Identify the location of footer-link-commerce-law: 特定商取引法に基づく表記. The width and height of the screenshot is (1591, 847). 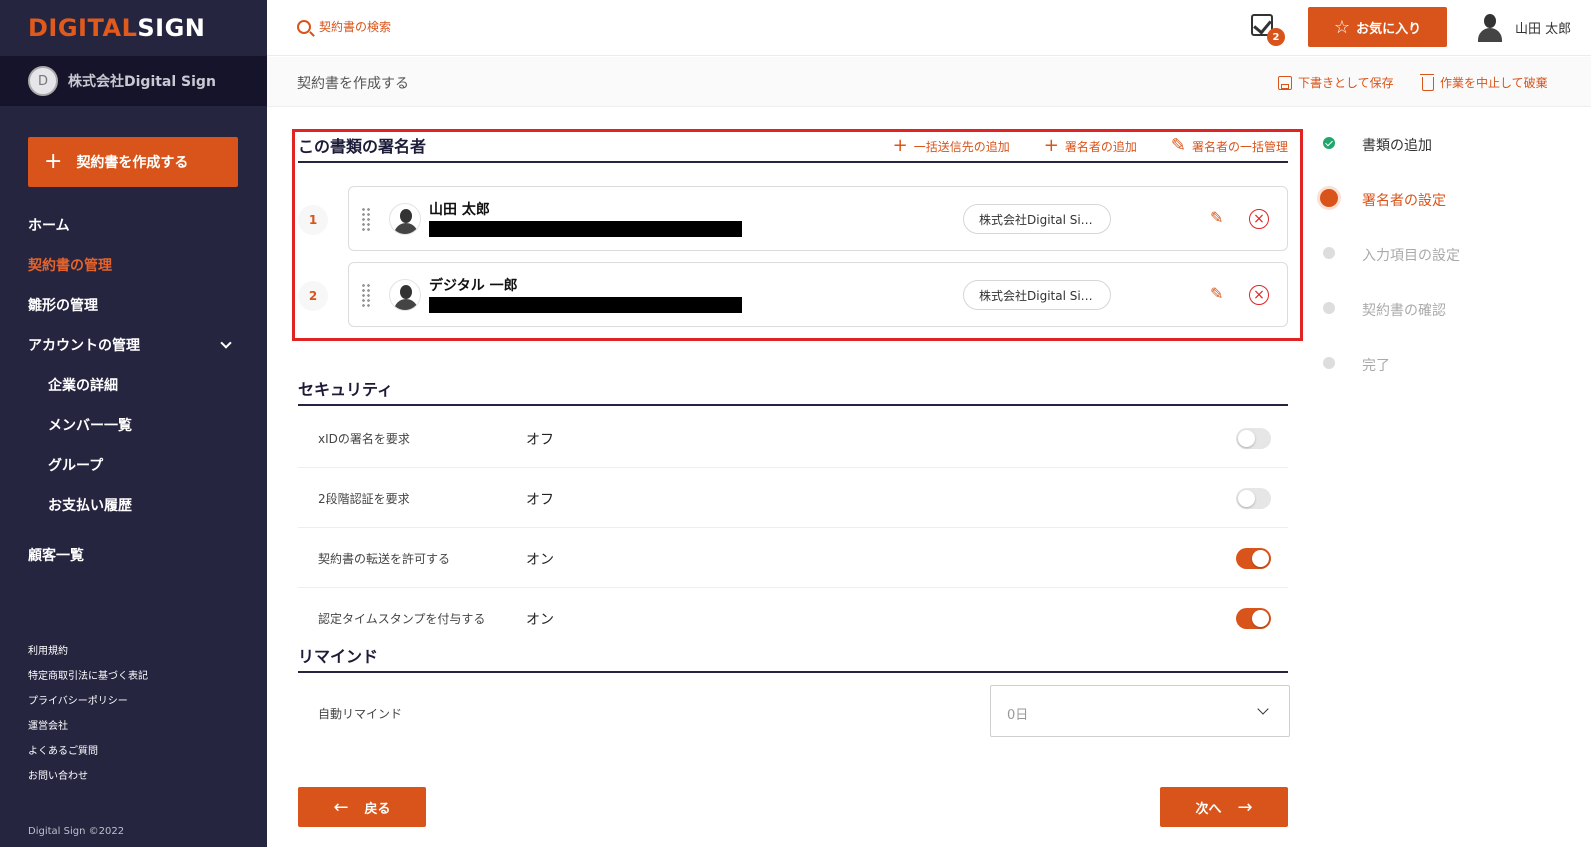
(88, 682).